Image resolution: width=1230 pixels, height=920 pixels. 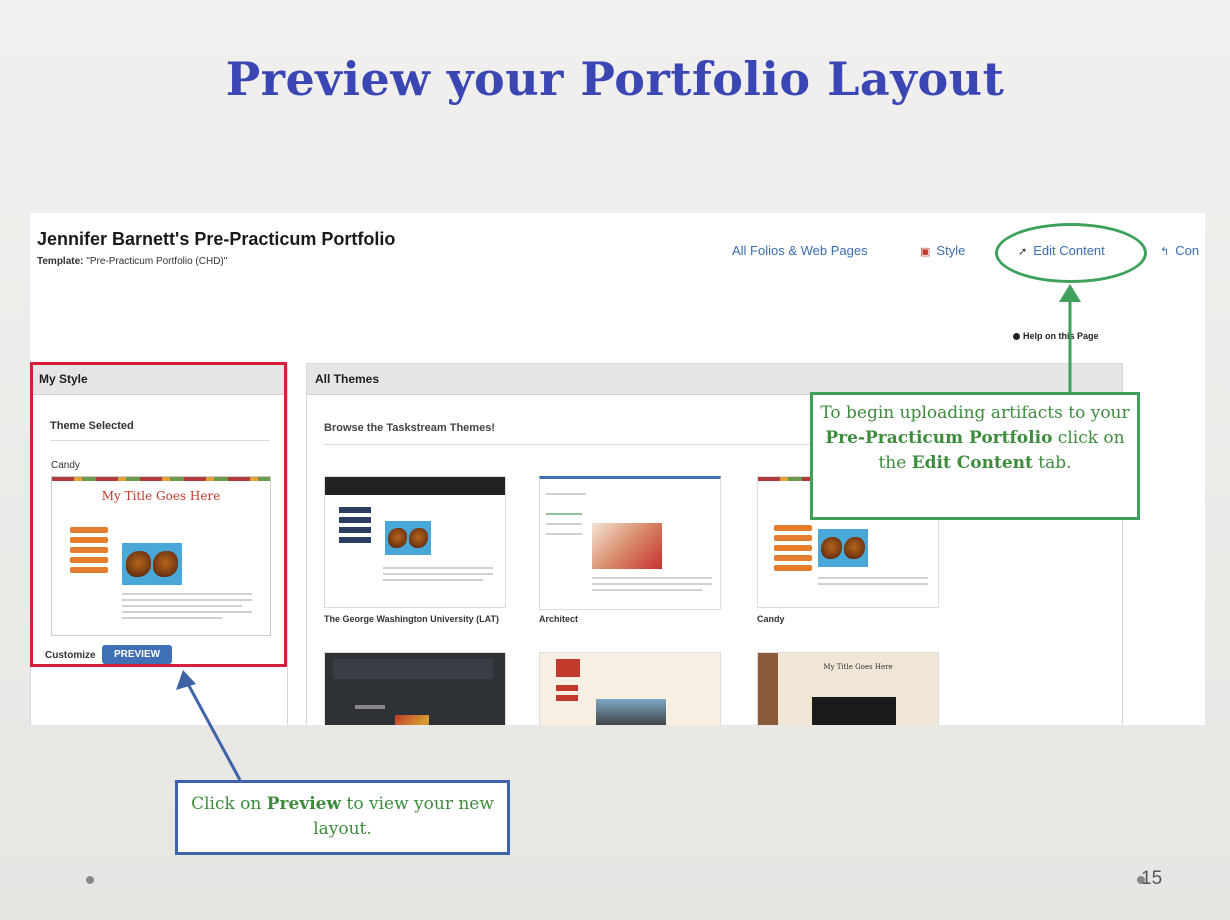 What do you see at coordinates (1070, 338) in the screenshot?
I see `green-arrow` at bounding box center [1070, 338].